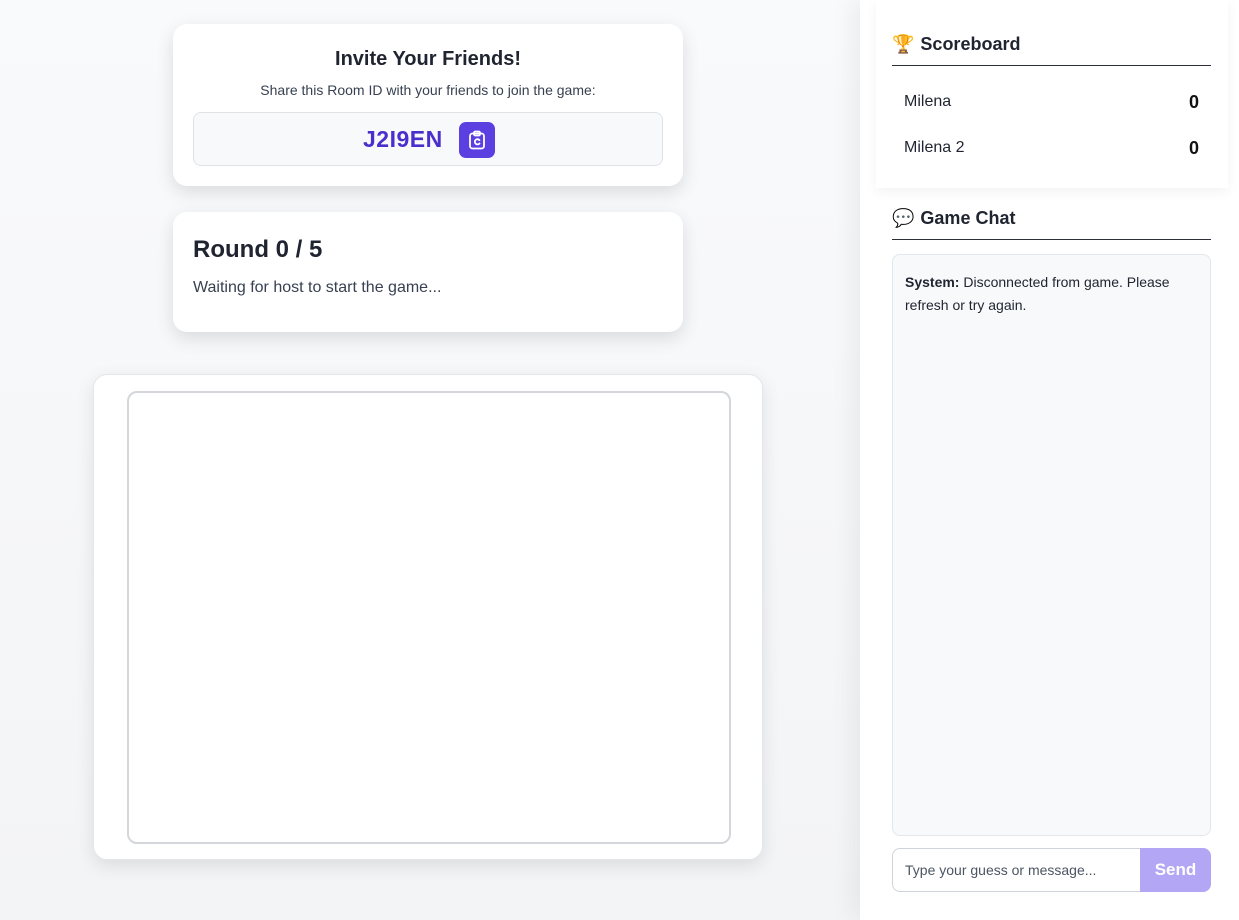  Describe the element at coordinates (928, 101) in the screenshot. I see `player-name: Milena` at that location.